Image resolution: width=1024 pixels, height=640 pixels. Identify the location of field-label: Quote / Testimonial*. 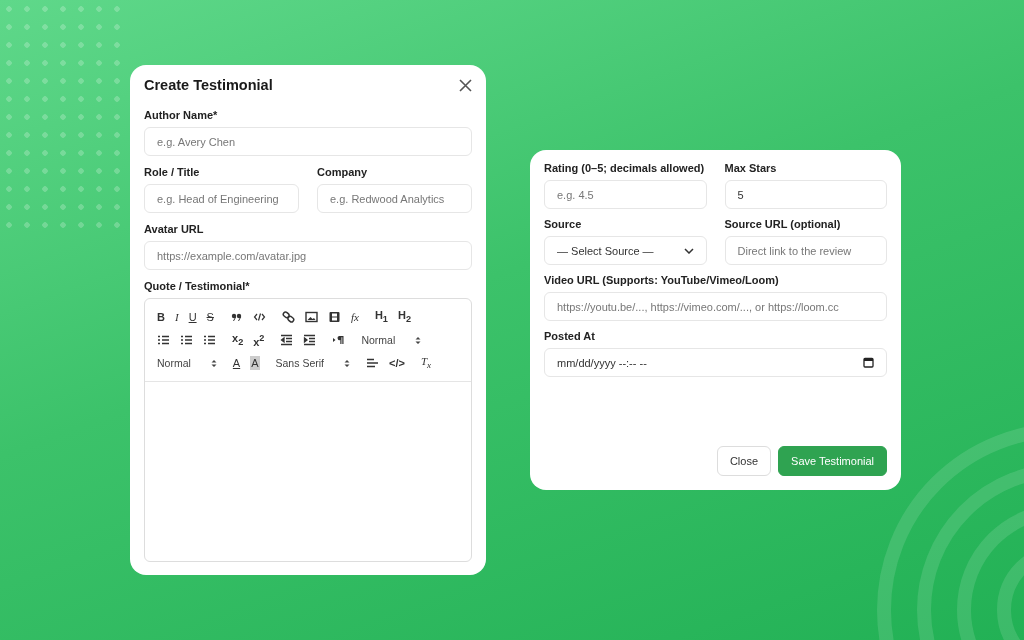
(197, 286).